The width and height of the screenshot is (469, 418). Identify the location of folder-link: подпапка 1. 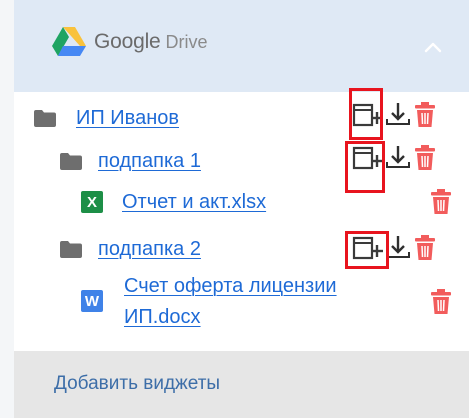
(149, 161).